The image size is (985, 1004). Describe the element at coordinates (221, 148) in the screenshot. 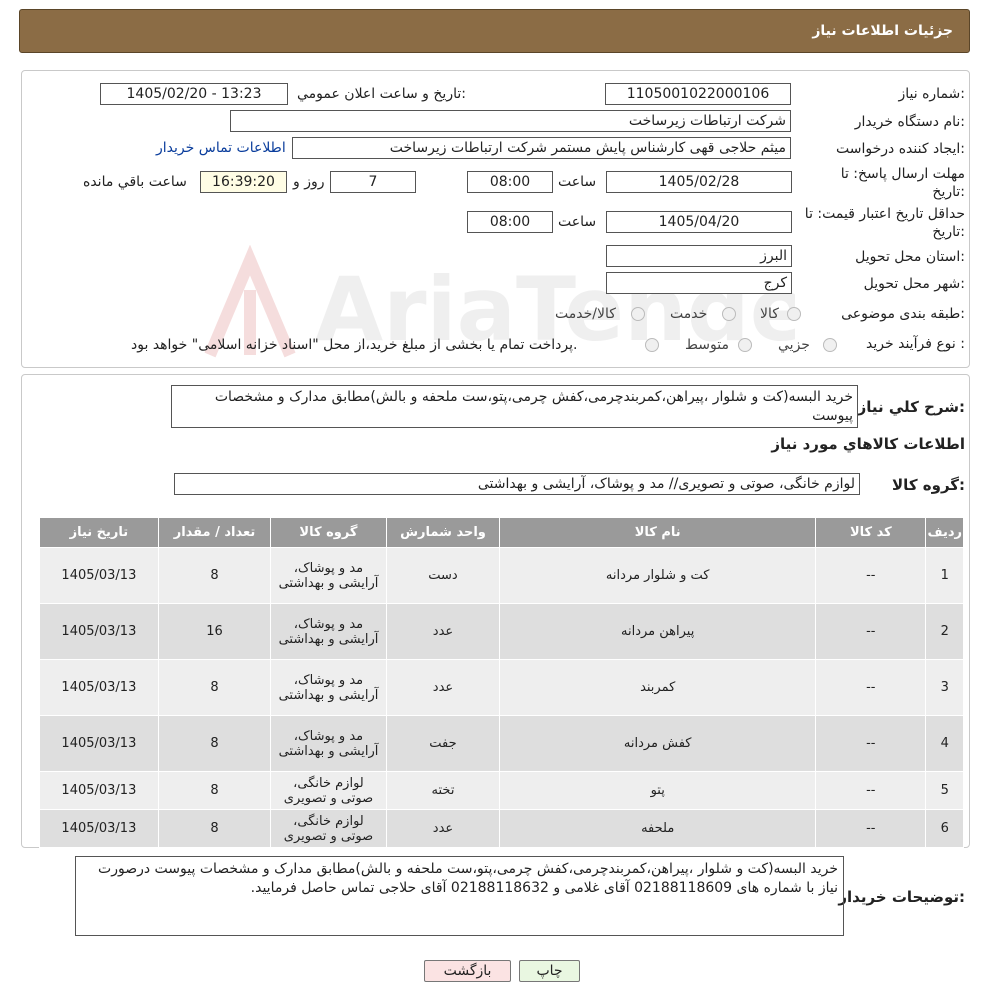

I see `contact-buyer-link: اطلاعات تماس خریدار` at that location.